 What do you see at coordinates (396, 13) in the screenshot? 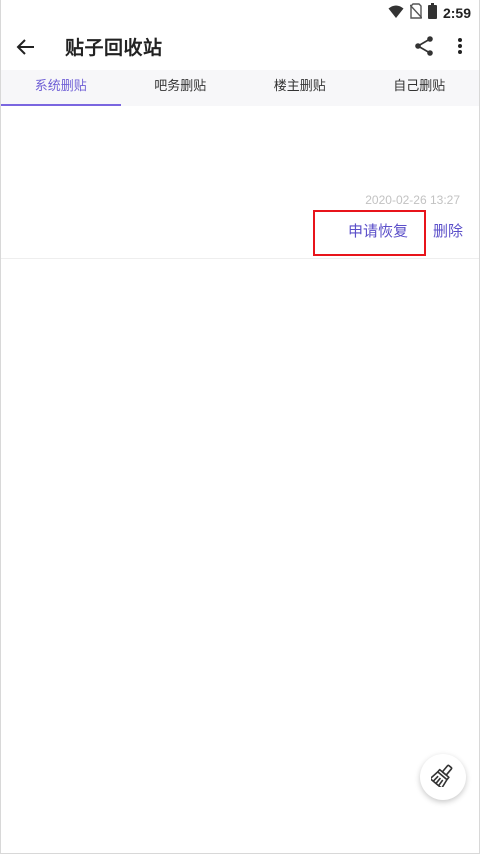
I see `wifi-icon` at bounding box center [396, 13].